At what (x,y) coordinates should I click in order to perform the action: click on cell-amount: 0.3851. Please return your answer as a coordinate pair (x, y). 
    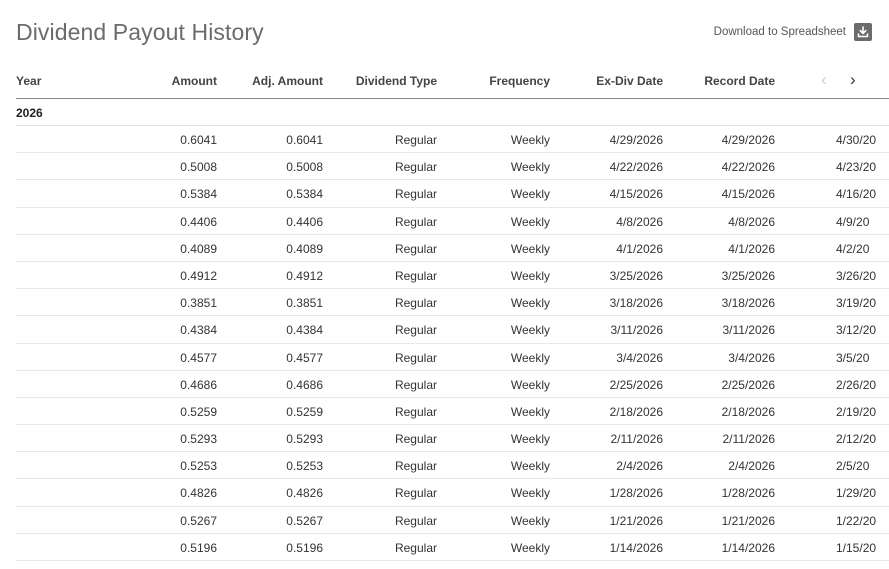
    Looking at the image, I should click on (198, 303).